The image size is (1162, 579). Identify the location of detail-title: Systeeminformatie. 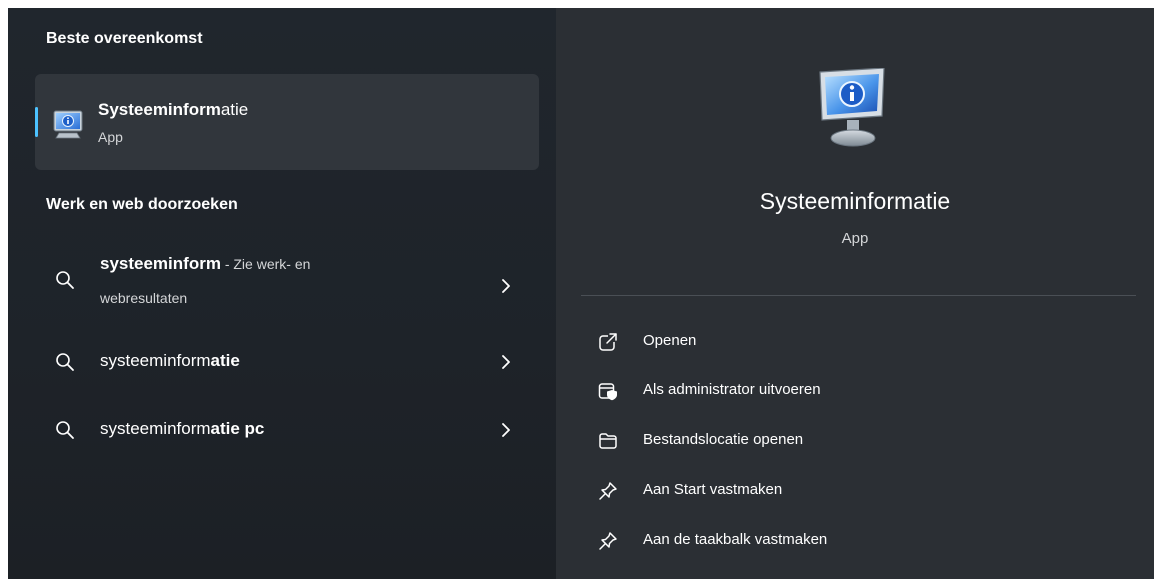
(855, 201).